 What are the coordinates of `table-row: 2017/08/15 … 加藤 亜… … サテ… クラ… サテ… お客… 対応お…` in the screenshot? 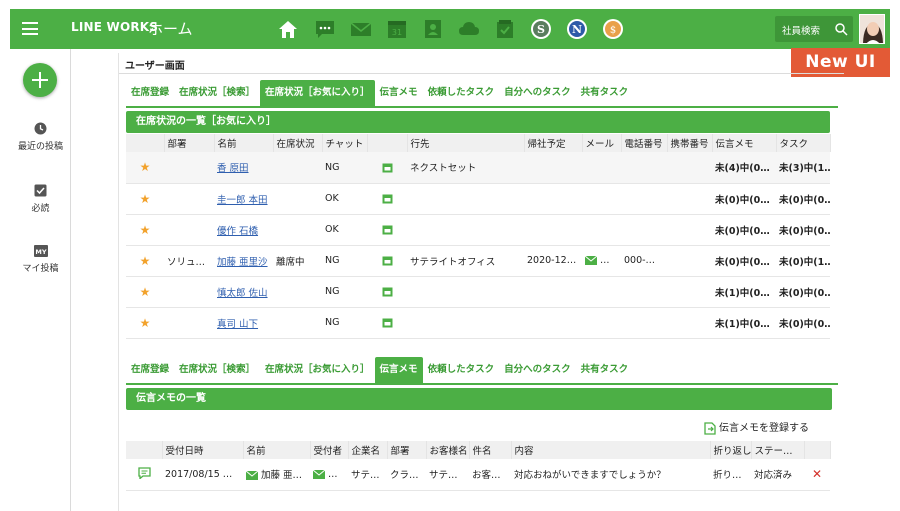 It's located at (478, 475).